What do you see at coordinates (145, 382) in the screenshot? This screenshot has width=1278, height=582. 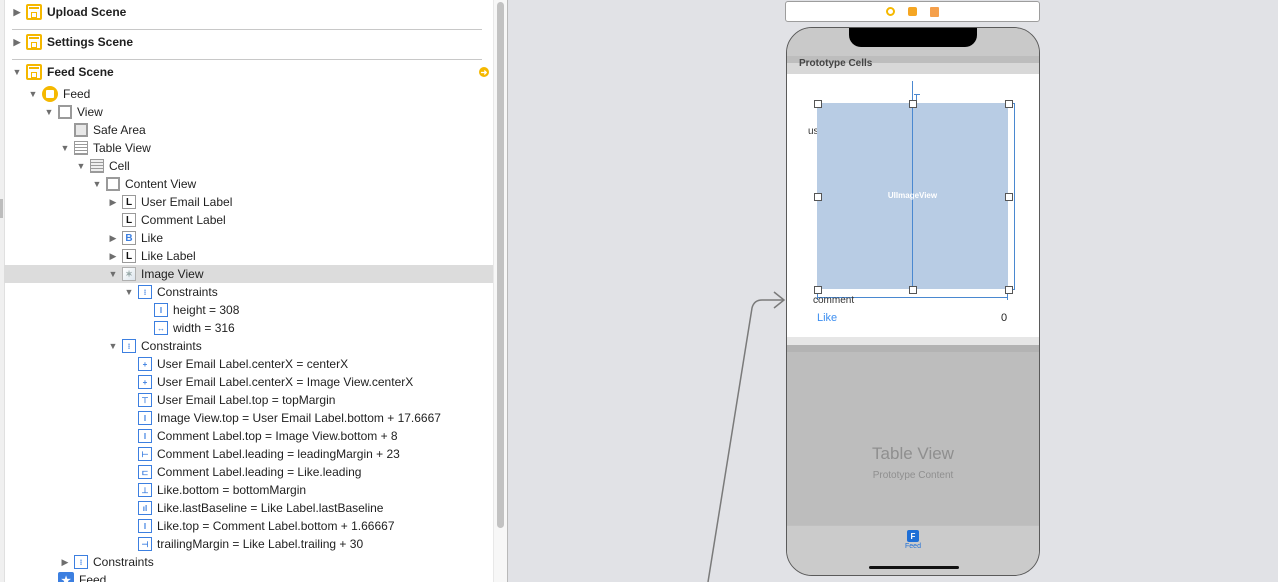 I see `center-x-constraint-icon: +` at bounding box center [145, 382].